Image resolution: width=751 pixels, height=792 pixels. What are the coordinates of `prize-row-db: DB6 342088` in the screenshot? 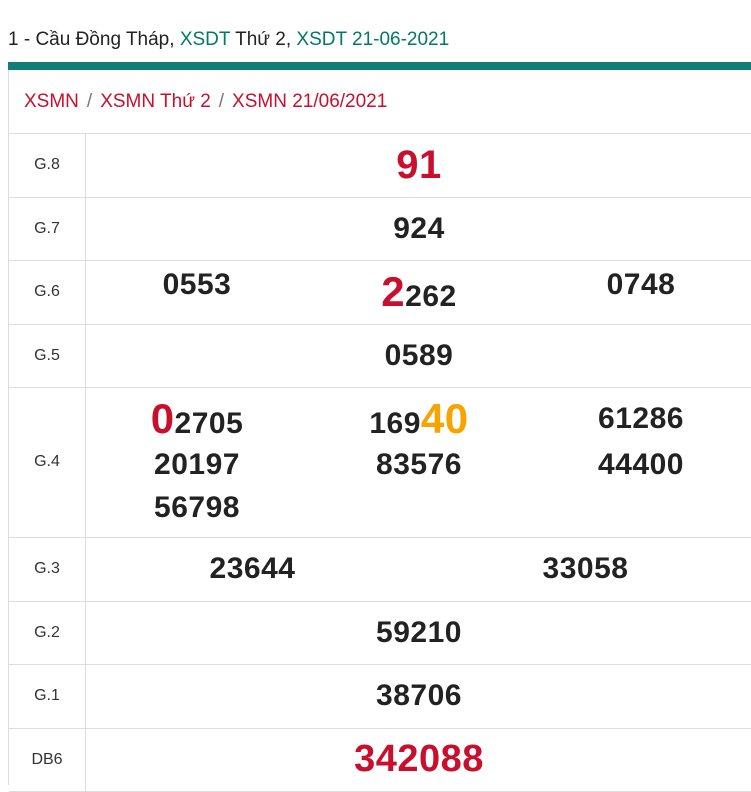 It's located at (380, 760).